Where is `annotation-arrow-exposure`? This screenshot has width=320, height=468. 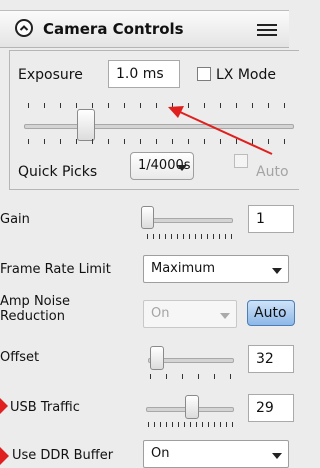
annotation-arrow-exposure is located at coordinates (220, 130).